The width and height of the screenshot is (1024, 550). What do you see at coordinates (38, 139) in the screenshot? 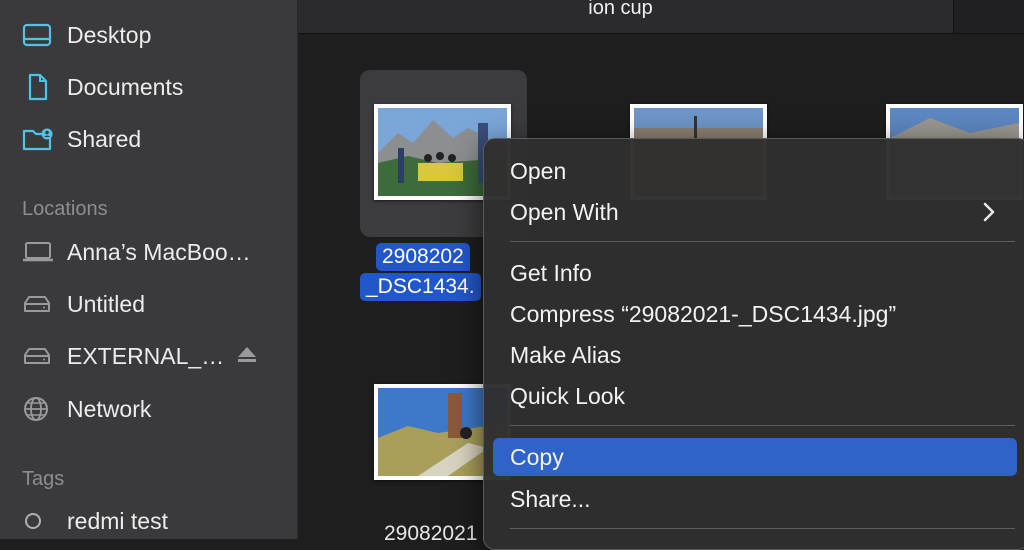
I see `shared-folder-icon` at bounding box center [38, 139].